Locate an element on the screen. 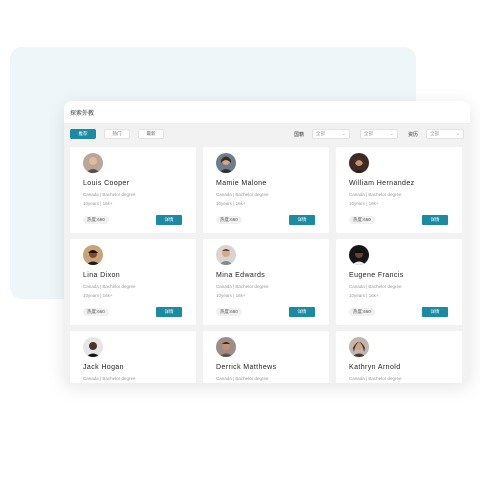 The image size is (480, 480). filter-toolbar: 推荐 热门 最新 国籍 全部 ⌄ 全部 ⌄ 资历 全部 ⌄ is located at coordinates (267, 134).